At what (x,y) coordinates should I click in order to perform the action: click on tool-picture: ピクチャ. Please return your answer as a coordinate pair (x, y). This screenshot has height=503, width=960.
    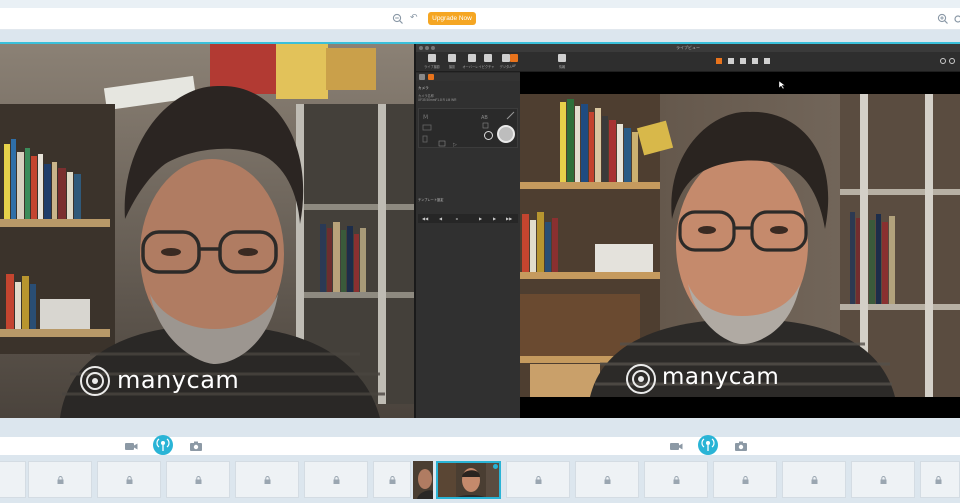
    Looking at the image, I should click on (488, 62).